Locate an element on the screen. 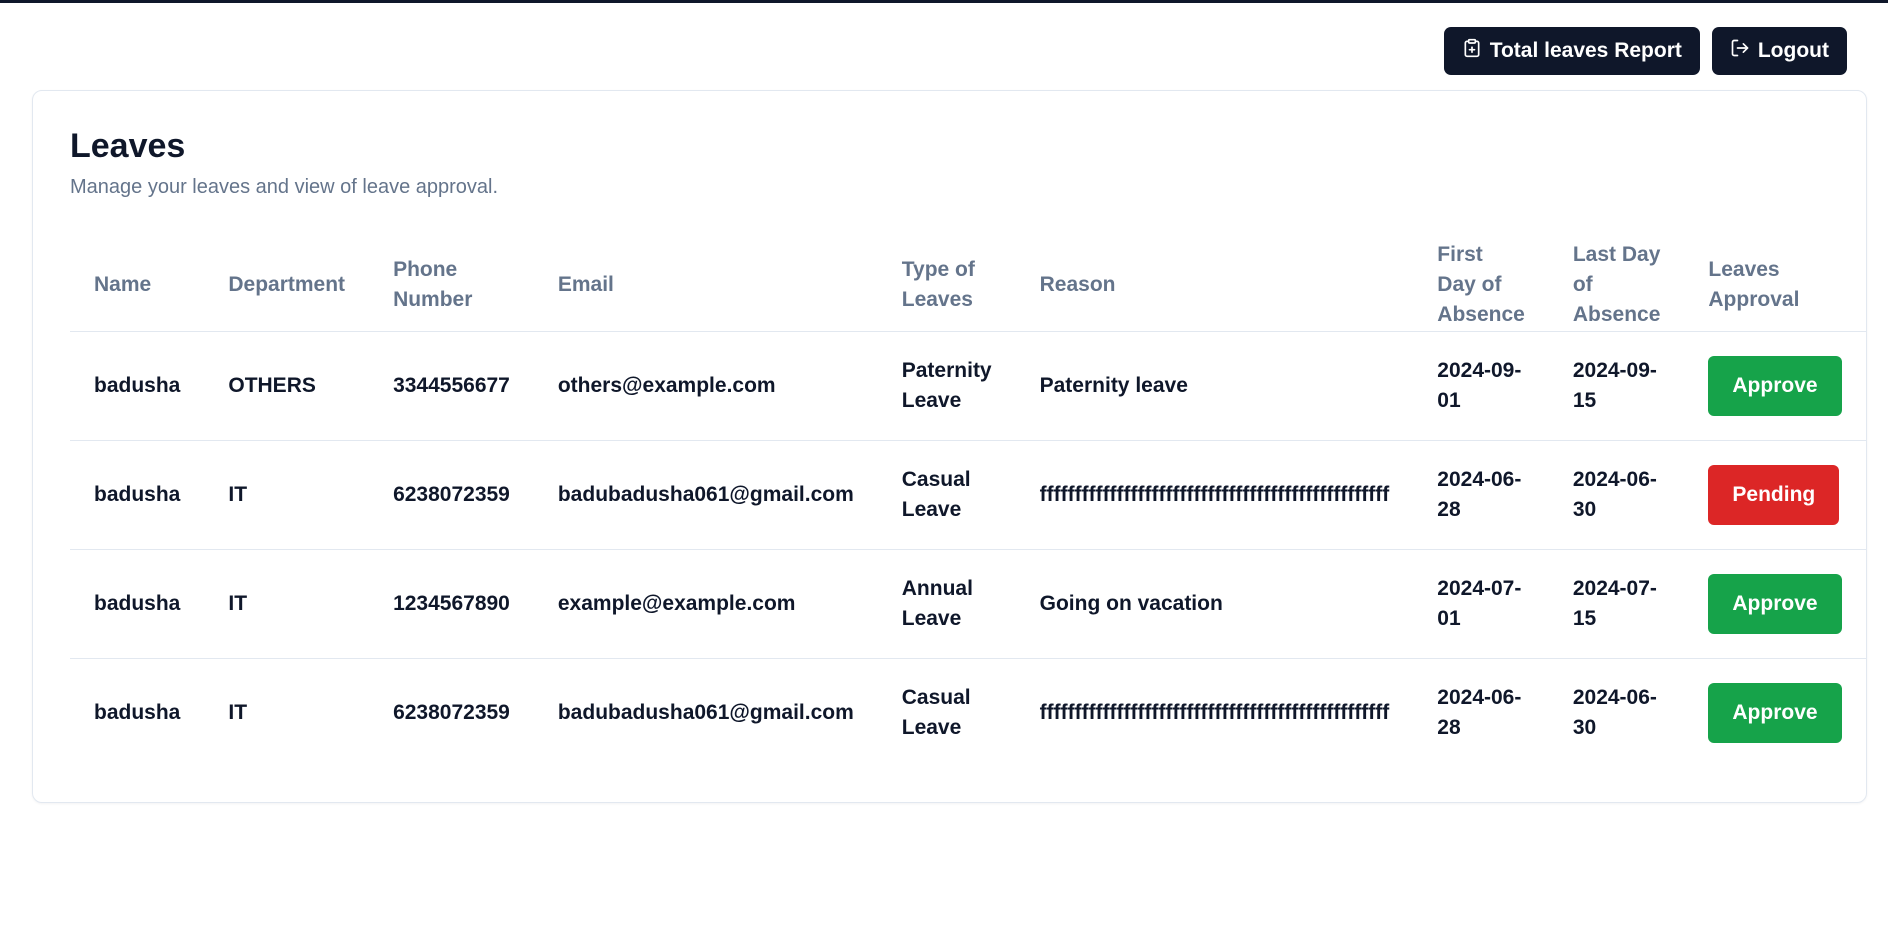 This screenshot has height=951, width=1888. cell-email: example@example.com is located at coordinates (705, 604).